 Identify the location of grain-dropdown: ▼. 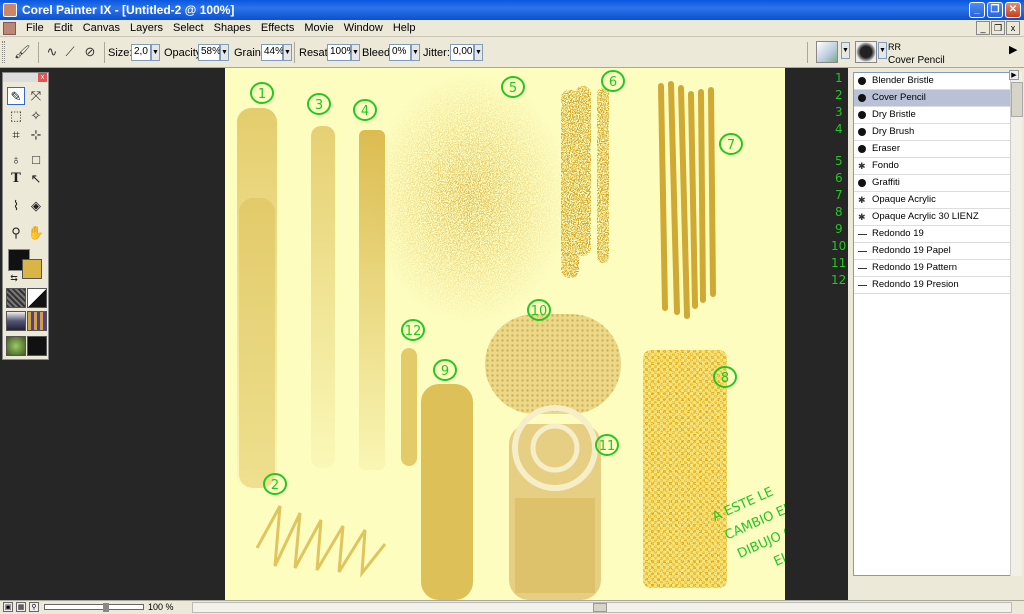
(287, 52).